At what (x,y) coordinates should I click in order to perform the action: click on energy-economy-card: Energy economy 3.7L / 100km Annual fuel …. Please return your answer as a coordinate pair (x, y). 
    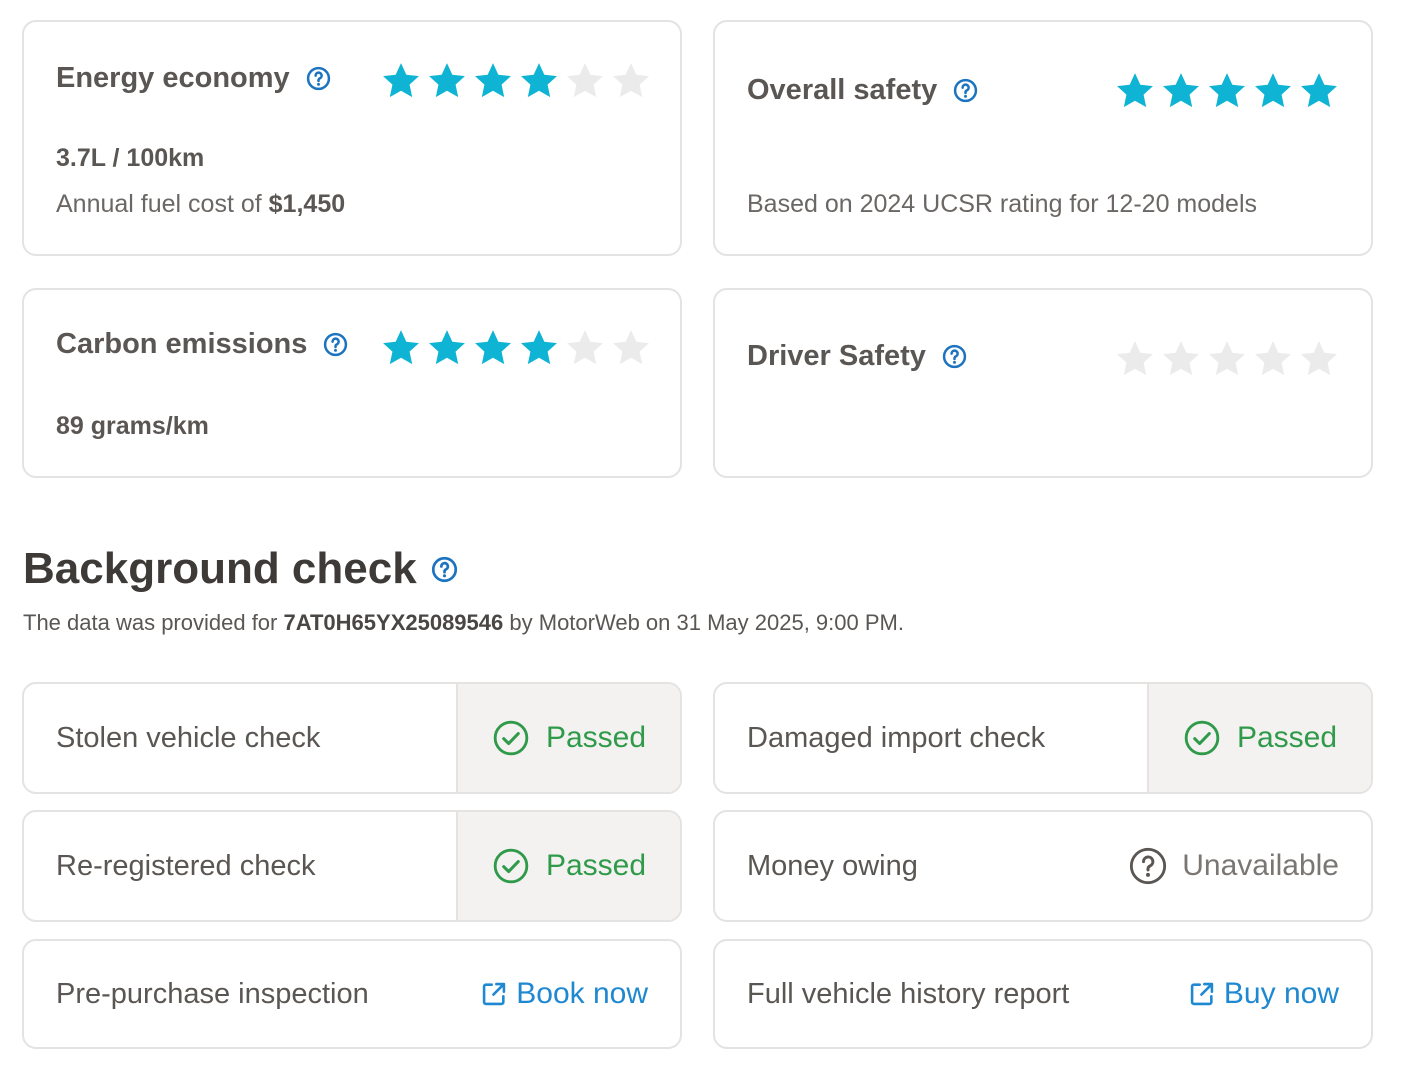
    Looking at the image, I should click on (352, 138).